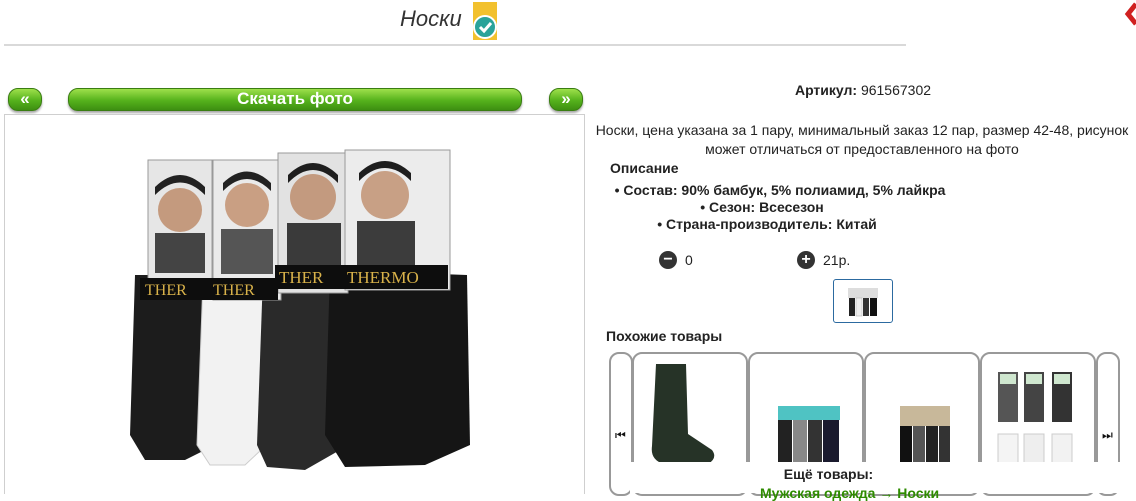 This screenshot has width=1136, height=501. Describe the element at coordinates (837, 260) in the screenshot. I see `price-value: 21р.` at that location.